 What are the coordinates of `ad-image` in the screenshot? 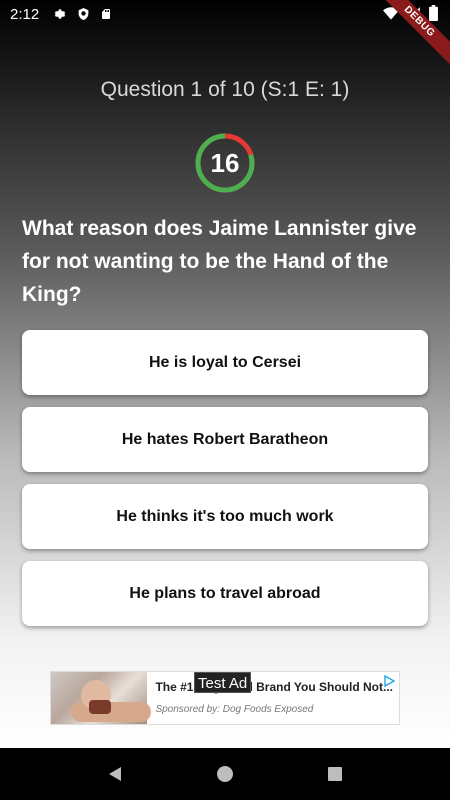 It's located at (101, 698).